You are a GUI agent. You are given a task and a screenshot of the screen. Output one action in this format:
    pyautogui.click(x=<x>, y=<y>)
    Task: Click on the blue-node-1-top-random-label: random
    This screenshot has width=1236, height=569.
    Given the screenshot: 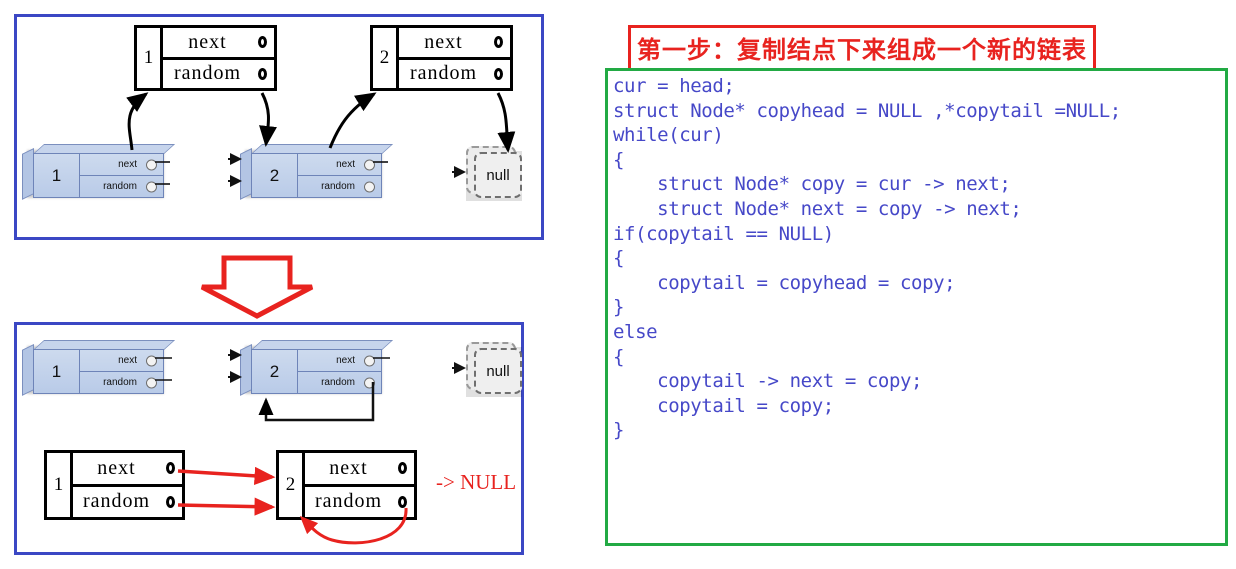 What is the action you would take?
    pyautogui.click(x=120, y=186)
    